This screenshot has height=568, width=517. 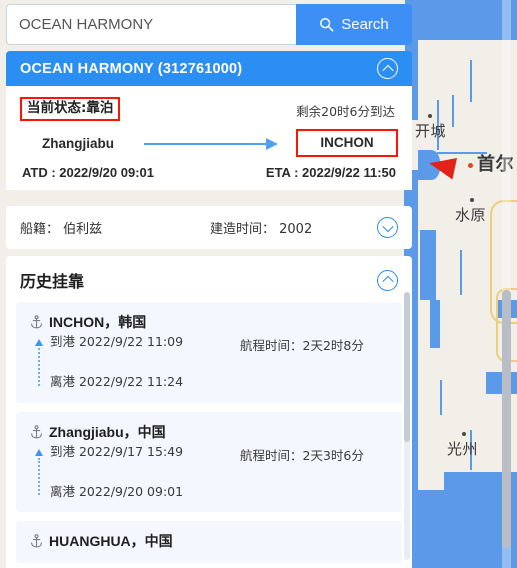 What do you see at coordinates (302, 345) in the screenshot?
I see `voyage-duration: 航程时间：2天2时8分` at bounding box center [302, 345].